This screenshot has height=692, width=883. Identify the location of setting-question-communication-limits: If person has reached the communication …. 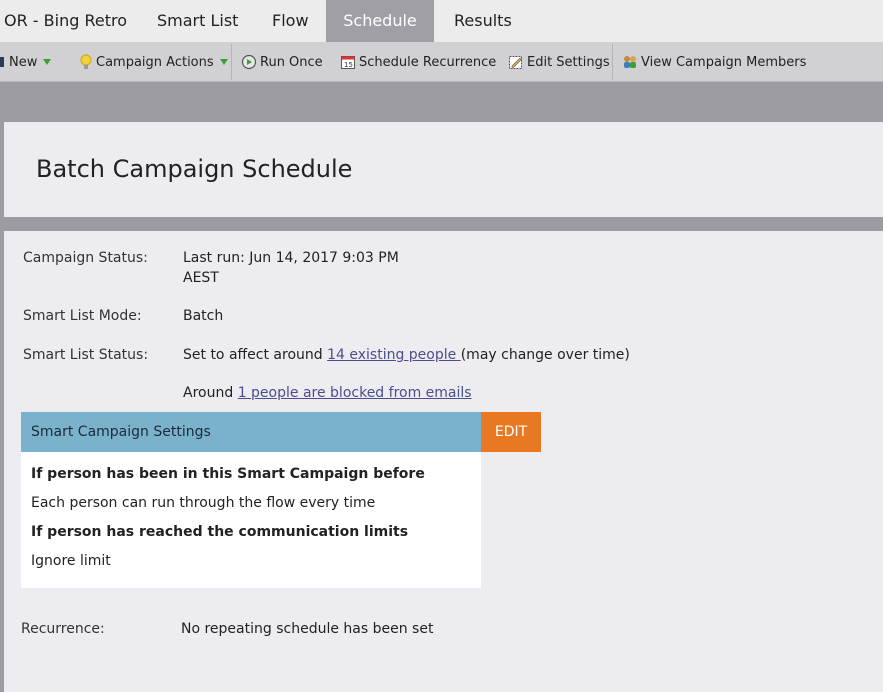
(220, 532).